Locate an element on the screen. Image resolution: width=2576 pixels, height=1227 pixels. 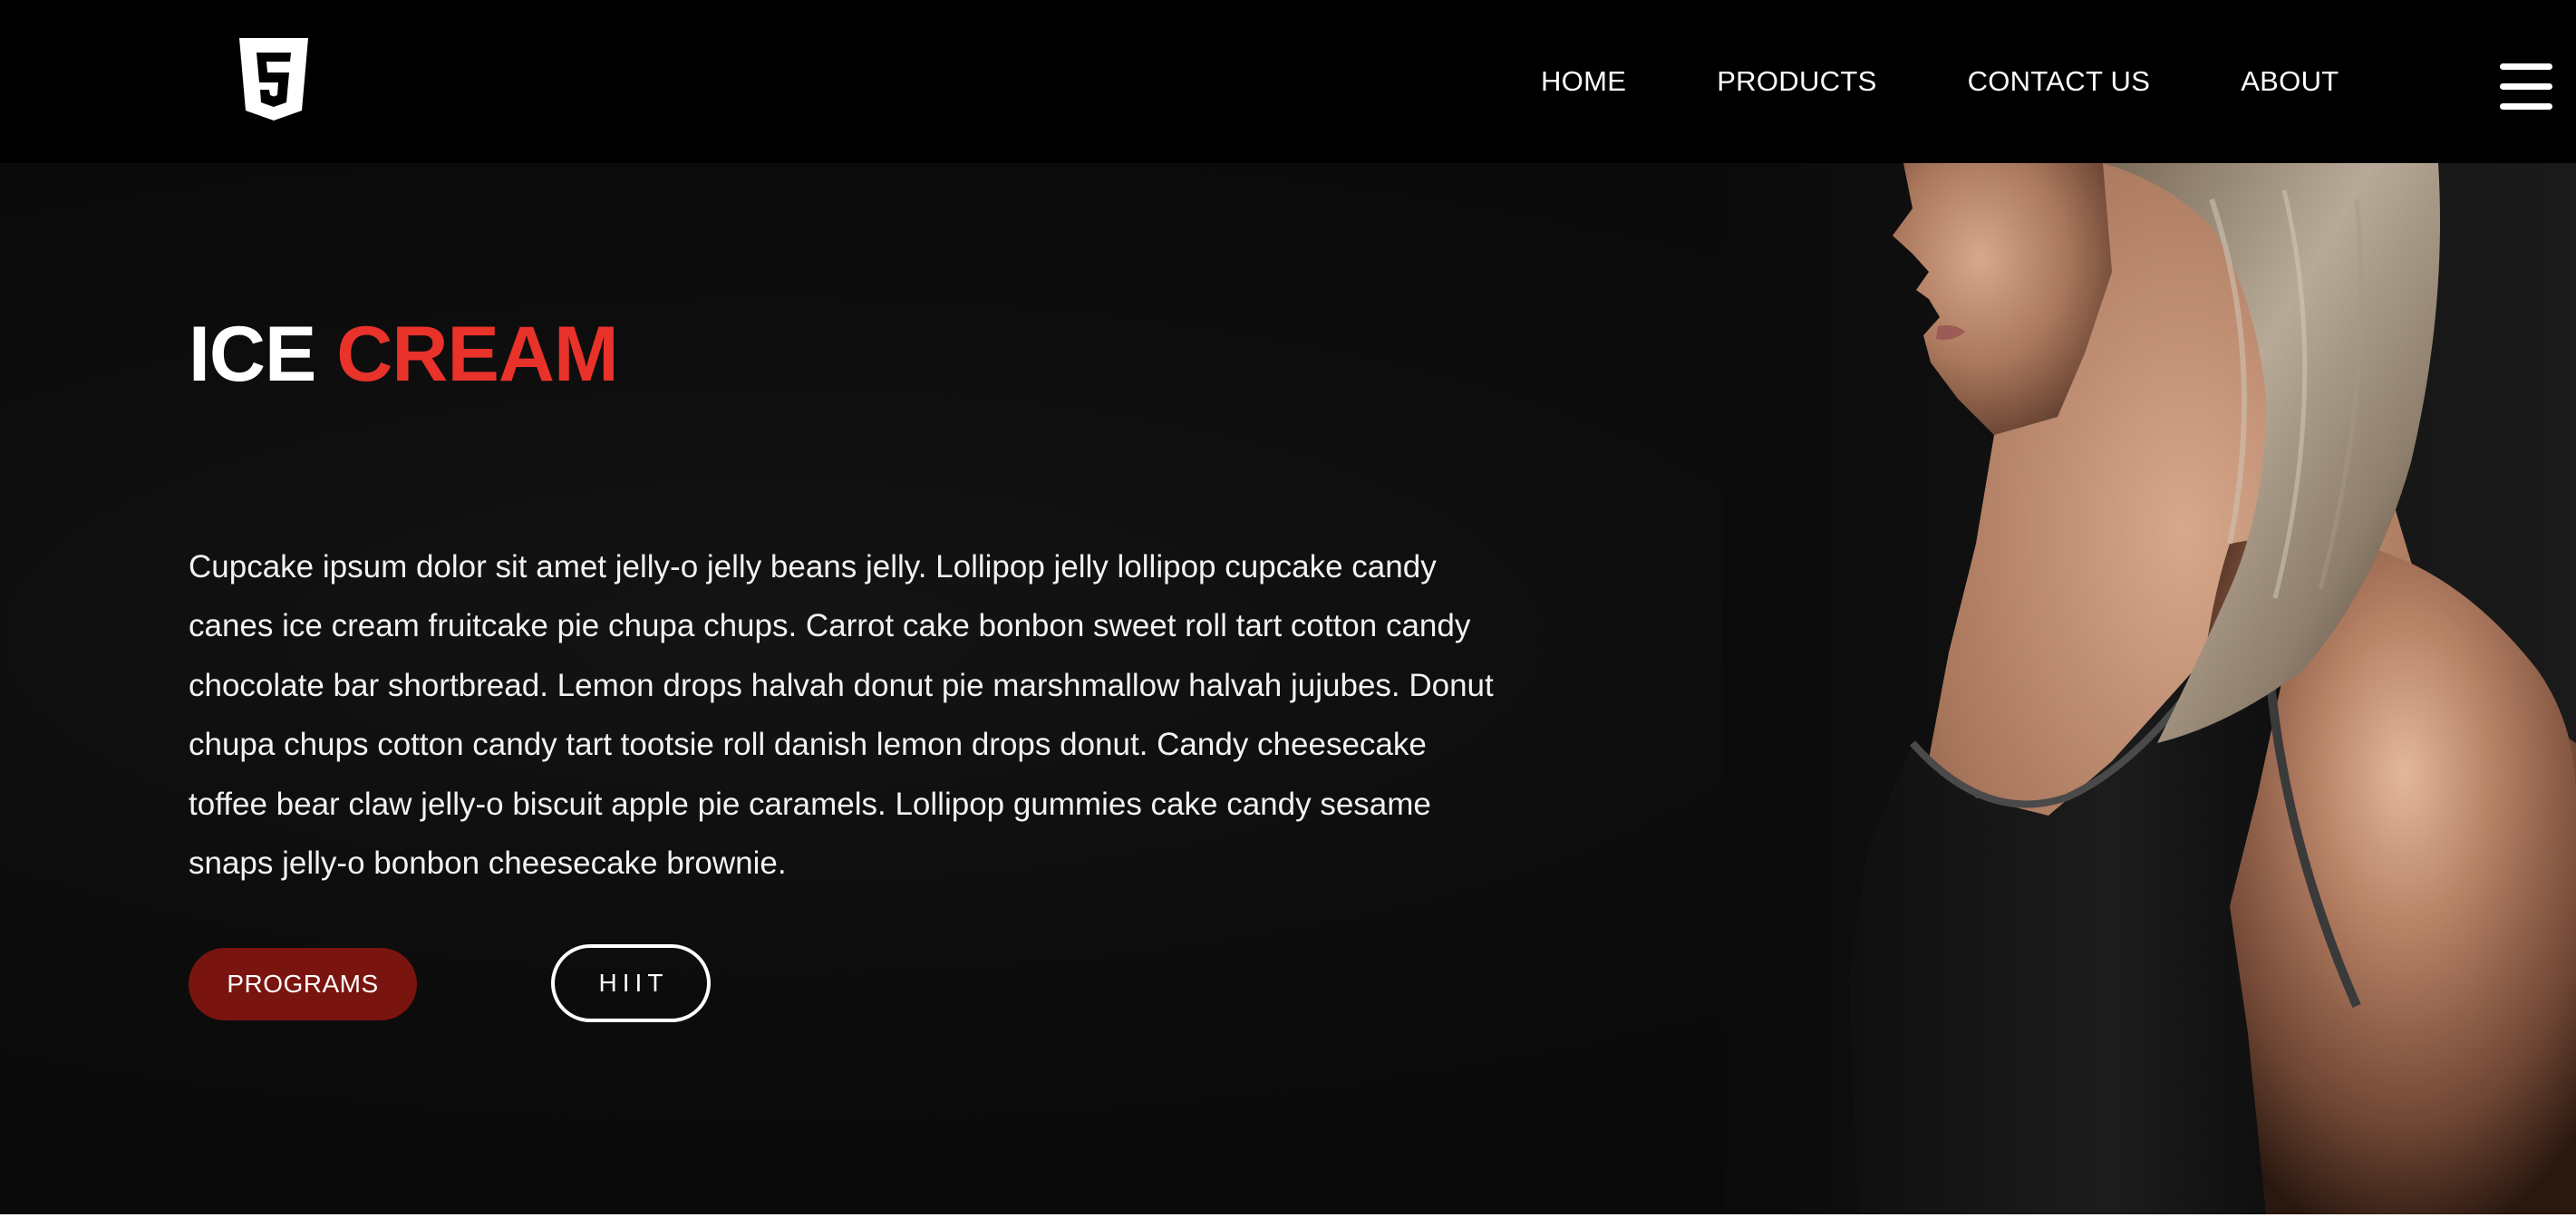
programs-button: PROGRAMS is located at coordinates (303, 984).